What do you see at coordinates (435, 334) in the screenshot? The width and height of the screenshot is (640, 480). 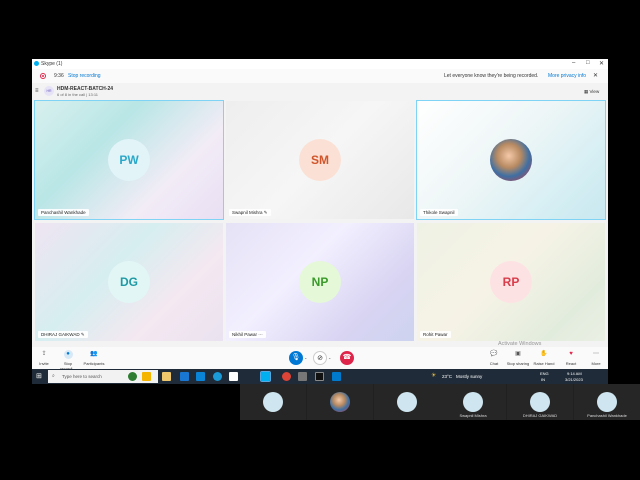 I see `participant-name: Rohit Pawar` at bounding box center [435, 334].